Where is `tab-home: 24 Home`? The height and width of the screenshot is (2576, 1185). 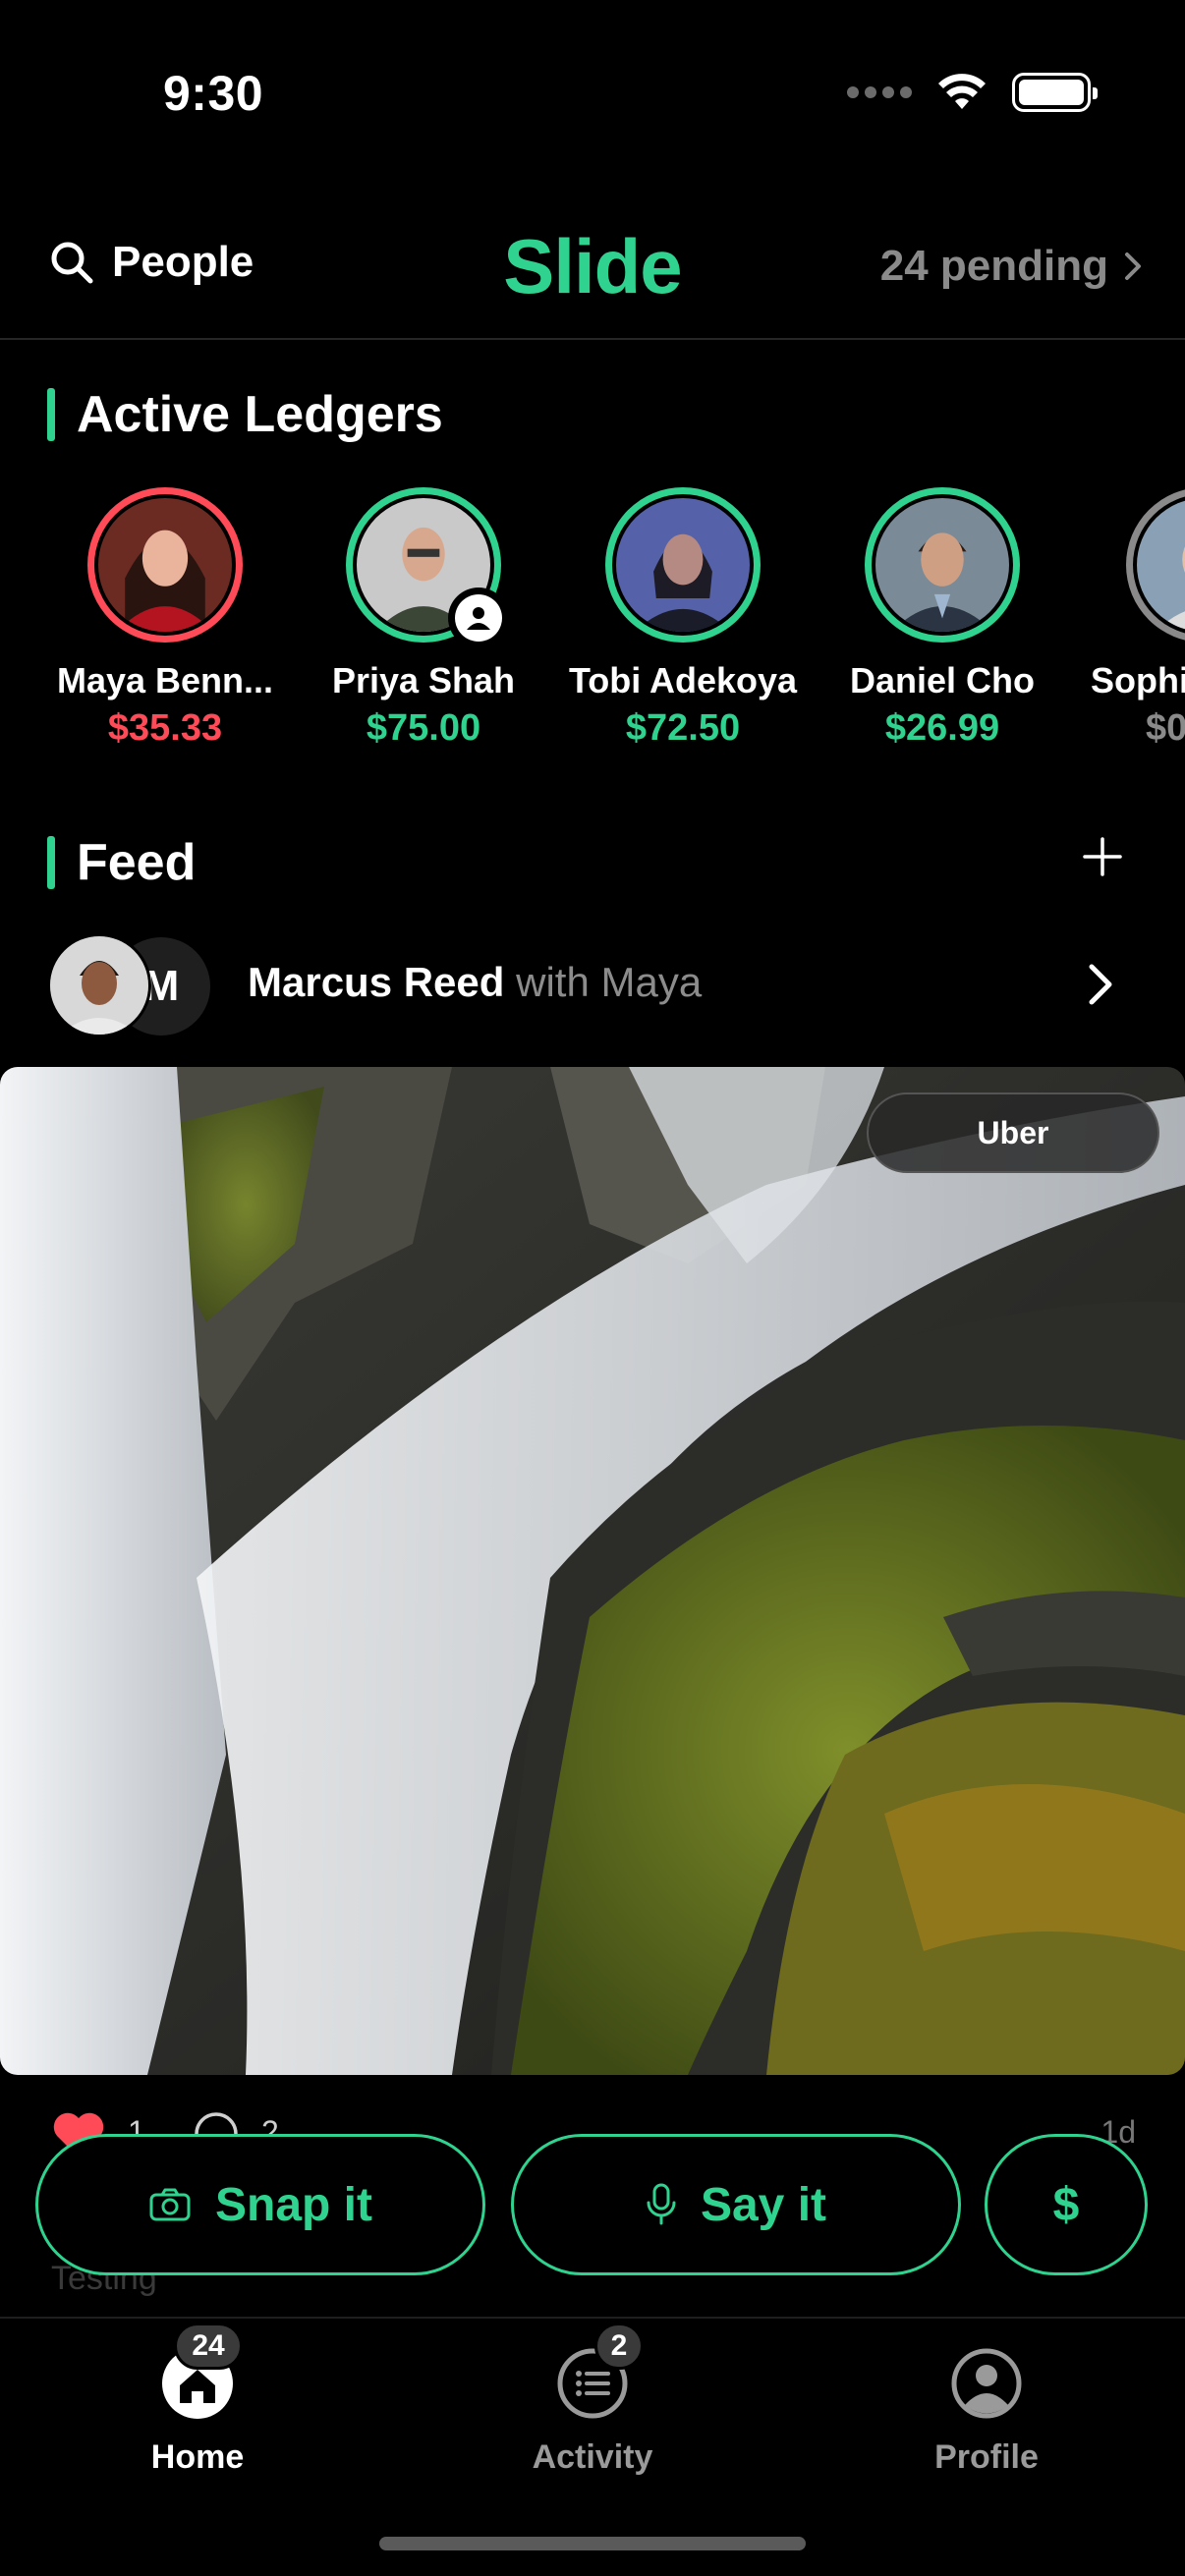
tab-home: 24 Home is located at coordinates (198, 2400).